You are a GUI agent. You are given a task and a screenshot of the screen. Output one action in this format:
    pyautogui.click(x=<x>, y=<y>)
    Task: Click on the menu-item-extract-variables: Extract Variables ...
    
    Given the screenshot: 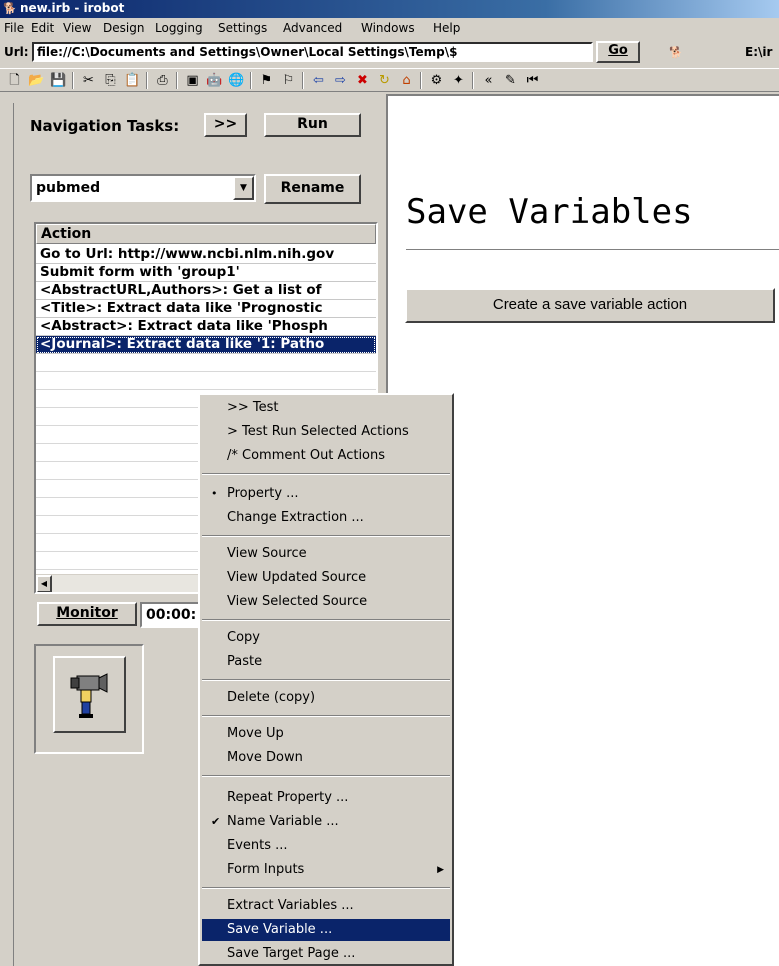 What is the action you would take?
    pyautogui.click(x=326, y=906)
    